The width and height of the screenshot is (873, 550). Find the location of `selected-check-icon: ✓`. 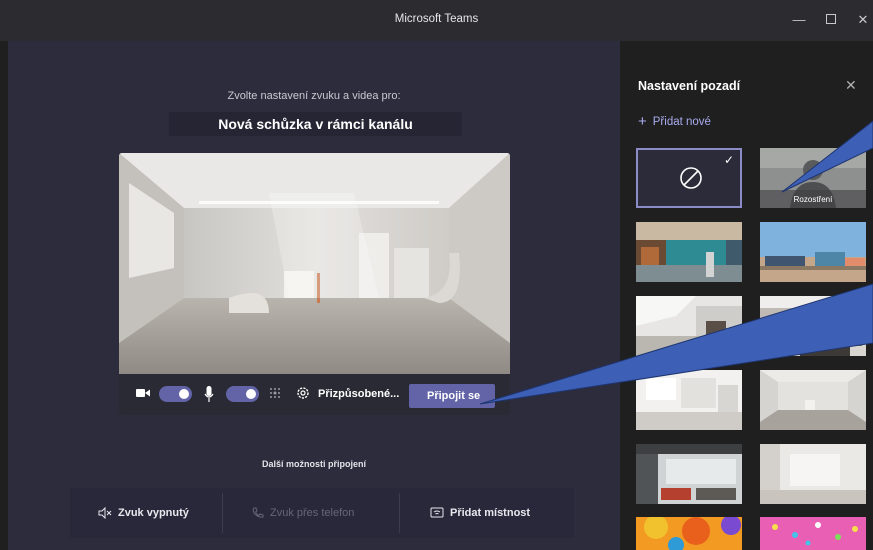

selected-check-icon: ✓ is located at coordinates (728, 160).